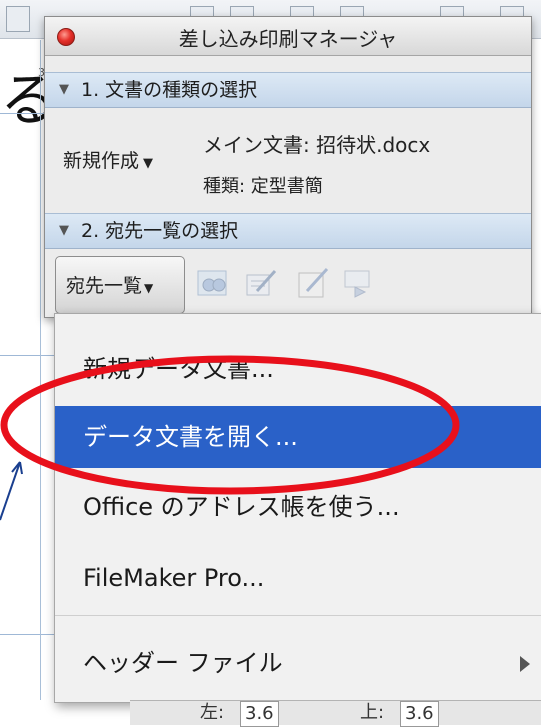  I want to click on main-document-info: メイン文書: 招待状.docx, so click(317, 145).